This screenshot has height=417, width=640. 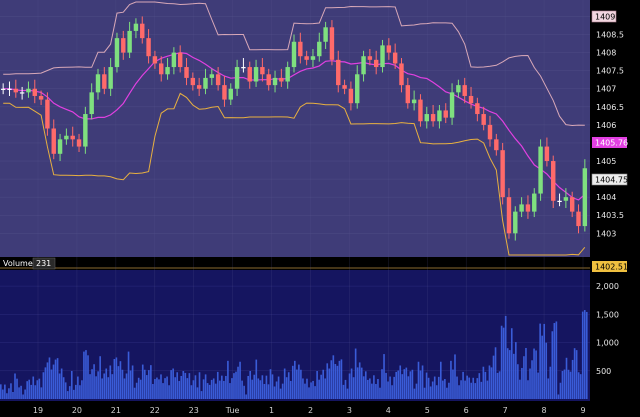 I want to click on last-price-tag: 1404.75, so click(x=609, y=179).